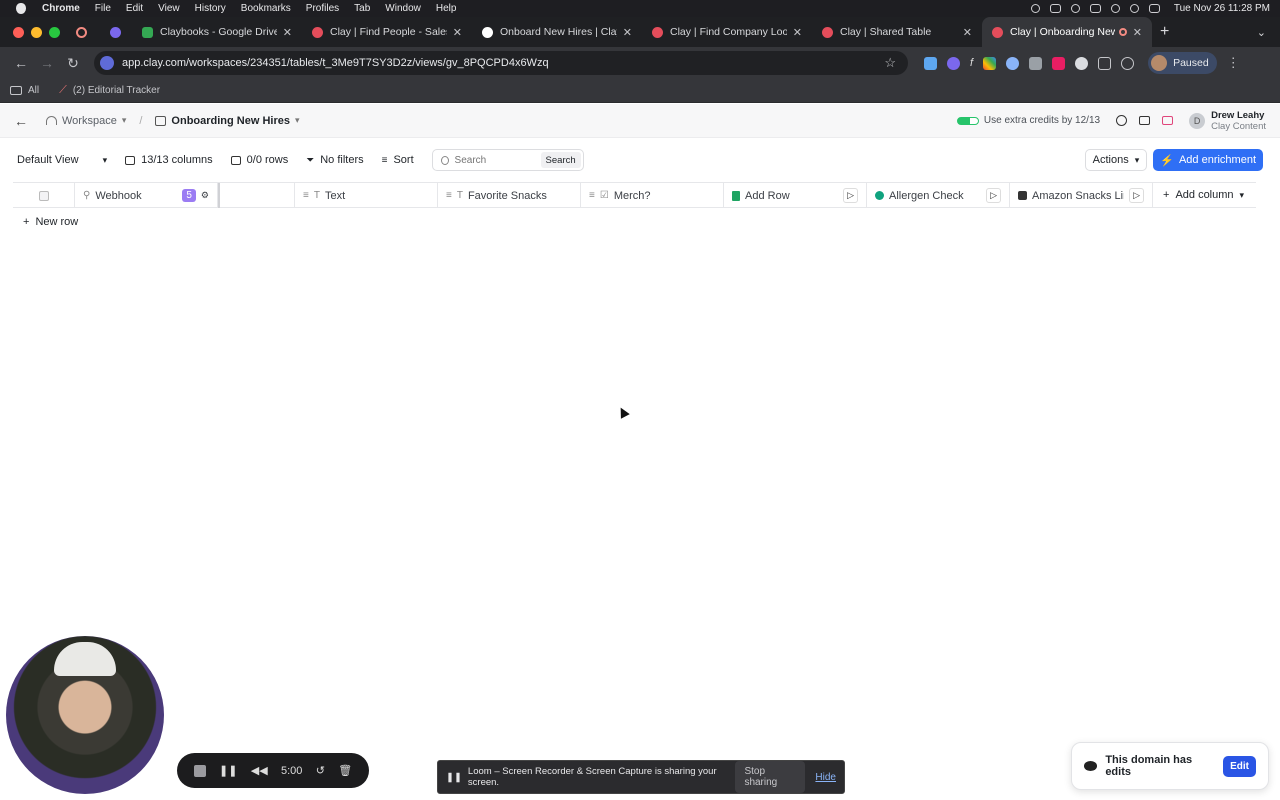  Describe the element at coordinates (73, 63) in the screenshot. I see `reload-icon: ↻` at that location.